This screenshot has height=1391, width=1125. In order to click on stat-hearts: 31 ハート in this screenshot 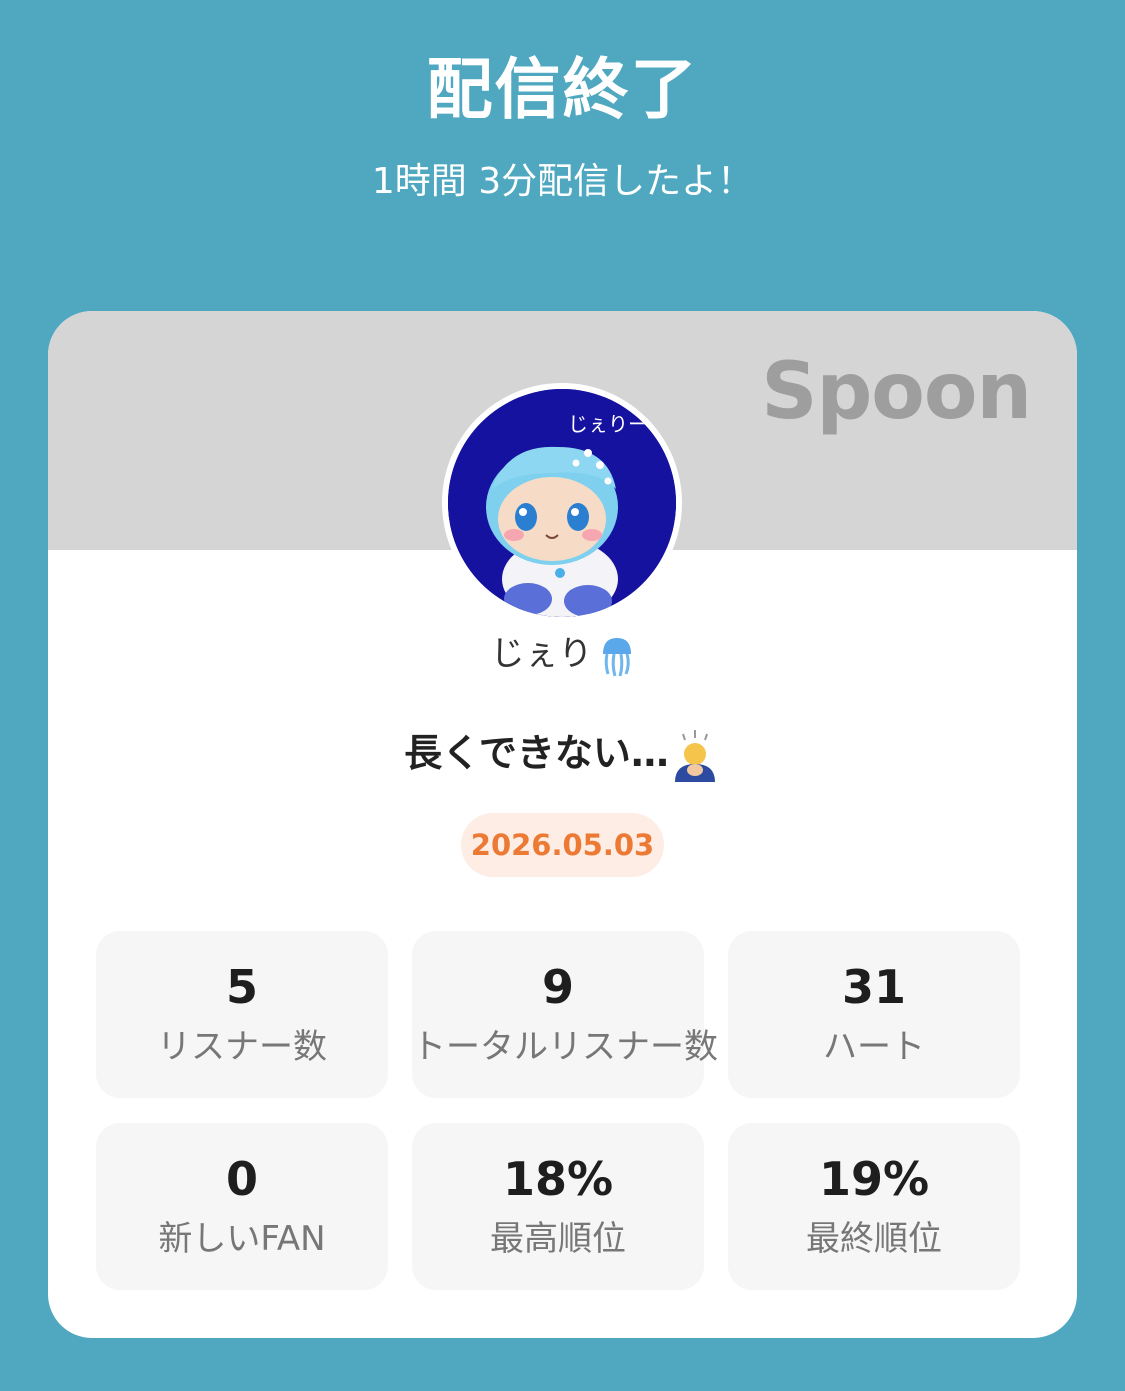, I will do `click(874, 1014)`.